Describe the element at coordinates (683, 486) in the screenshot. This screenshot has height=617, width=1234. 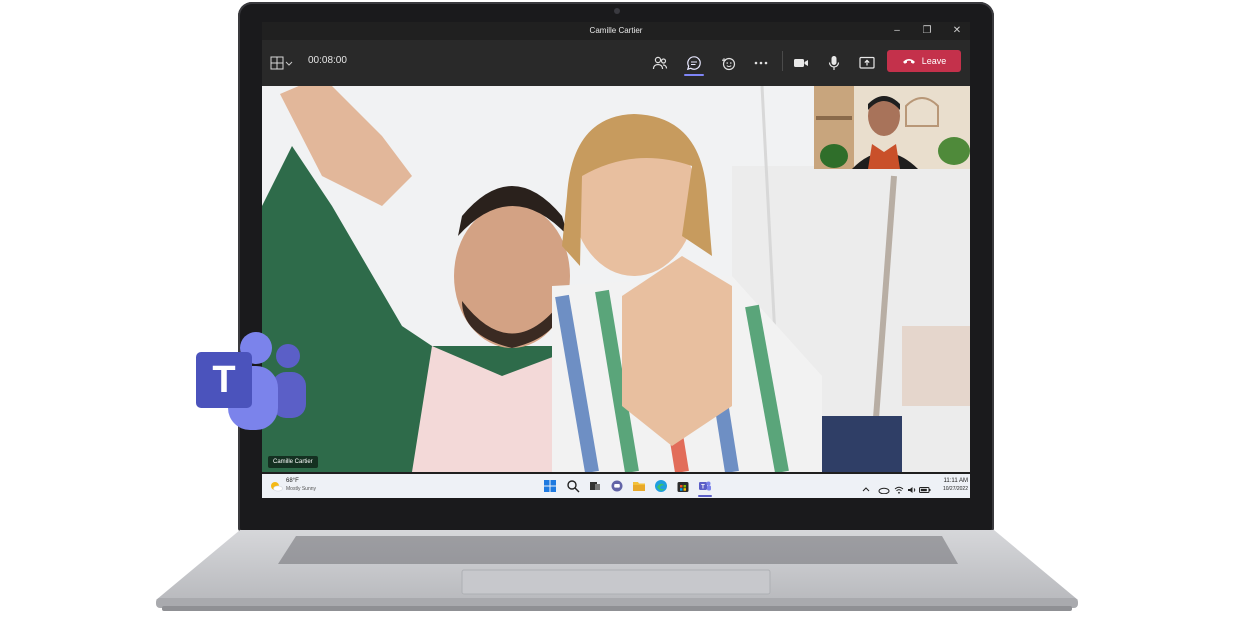
I see `store-icon` at that location.